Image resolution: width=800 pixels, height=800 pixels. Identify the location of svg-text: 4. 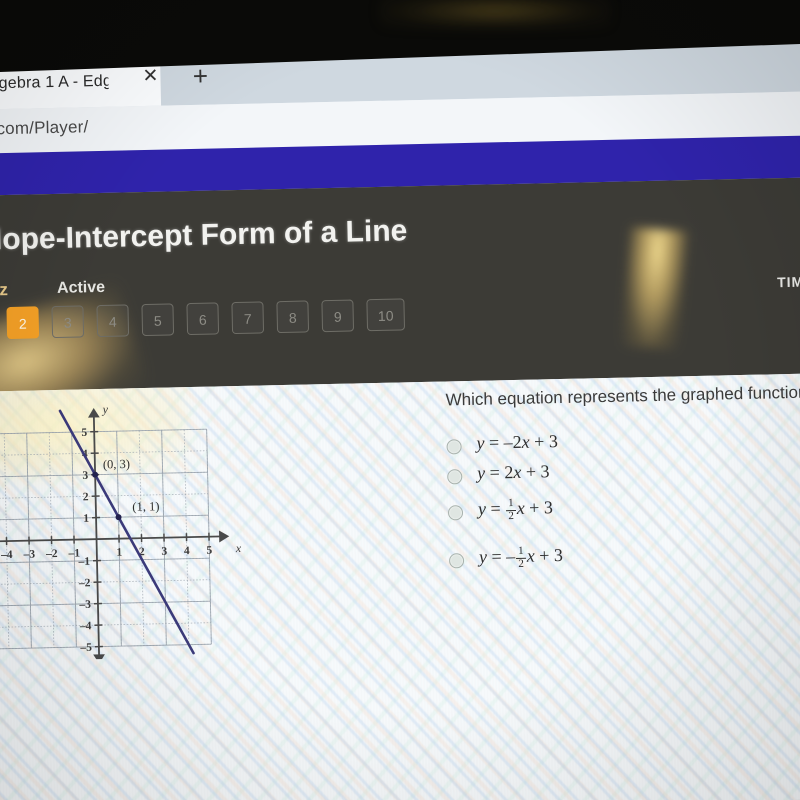
(187, 551).